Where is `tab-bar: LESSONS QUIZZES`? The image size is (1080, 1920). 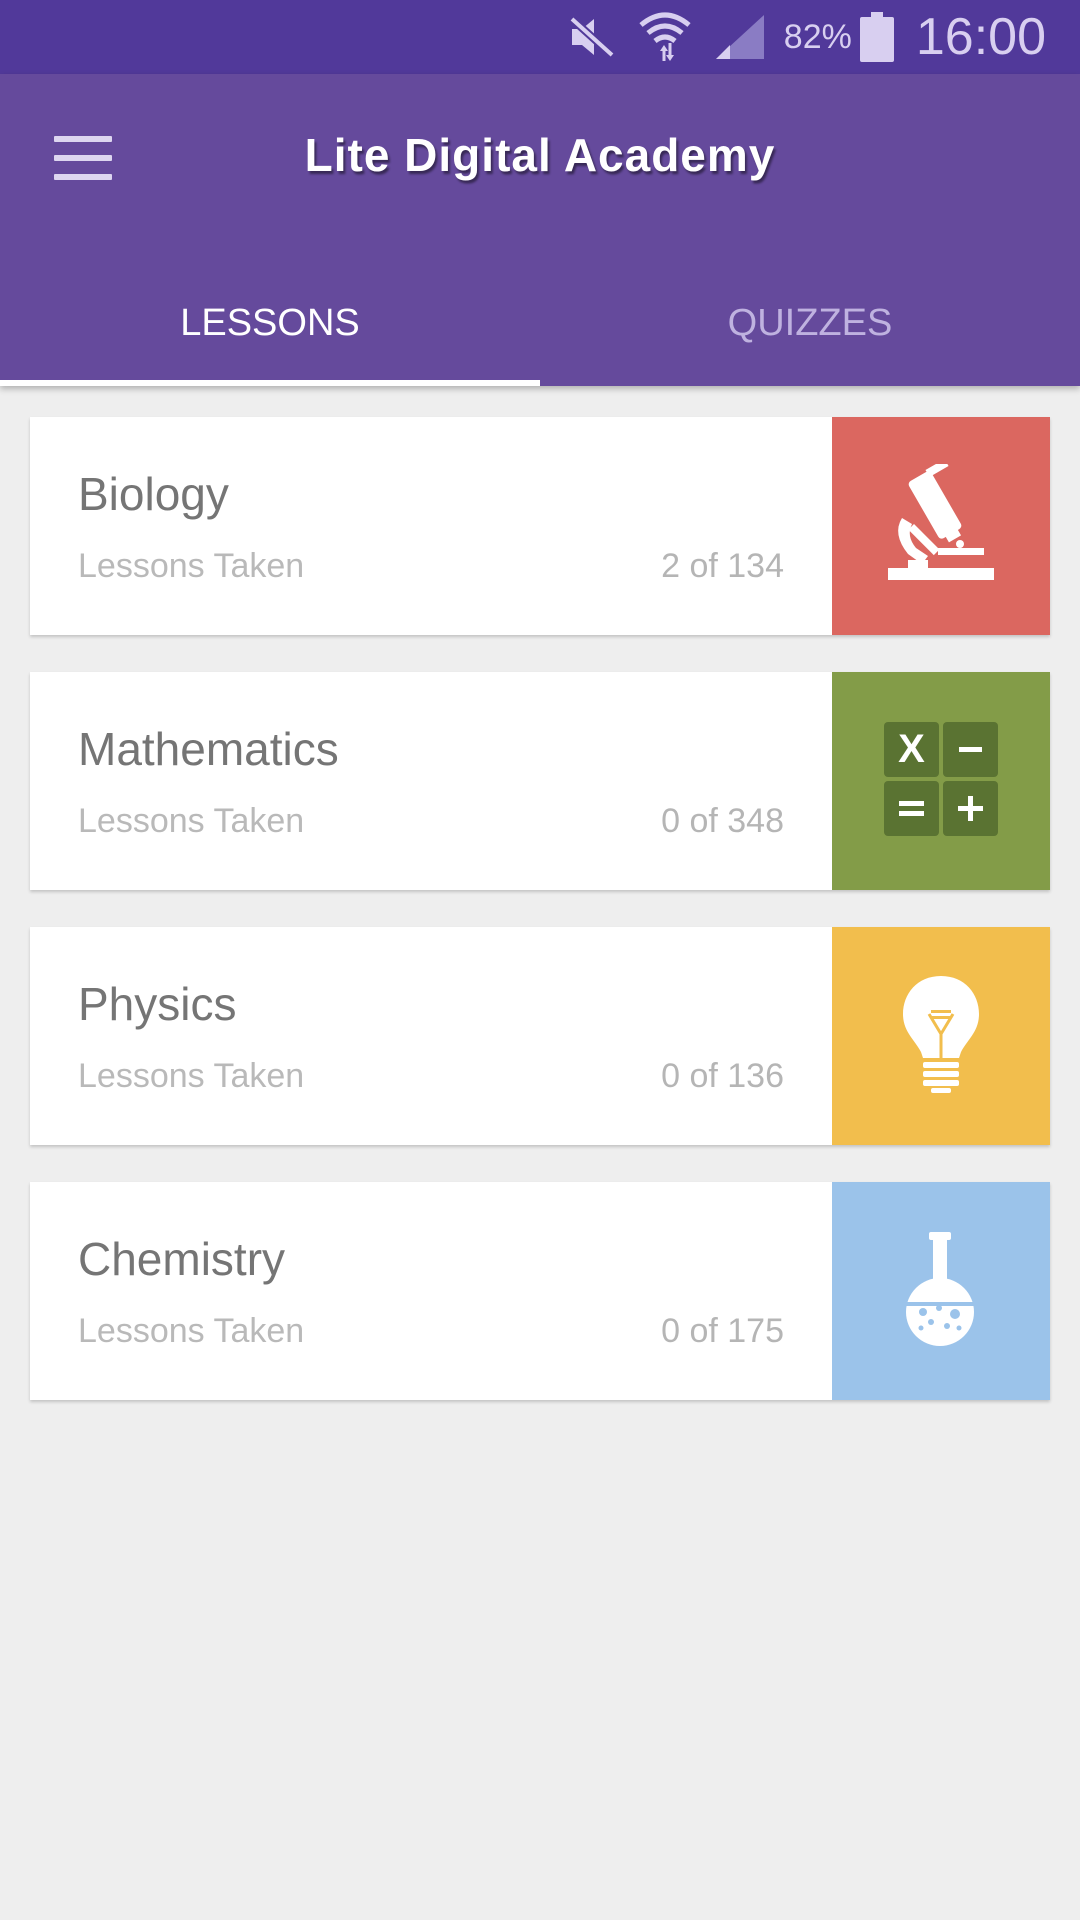 tab-bar: LESSONS QUIZZES is located at coordinates (540, 328).